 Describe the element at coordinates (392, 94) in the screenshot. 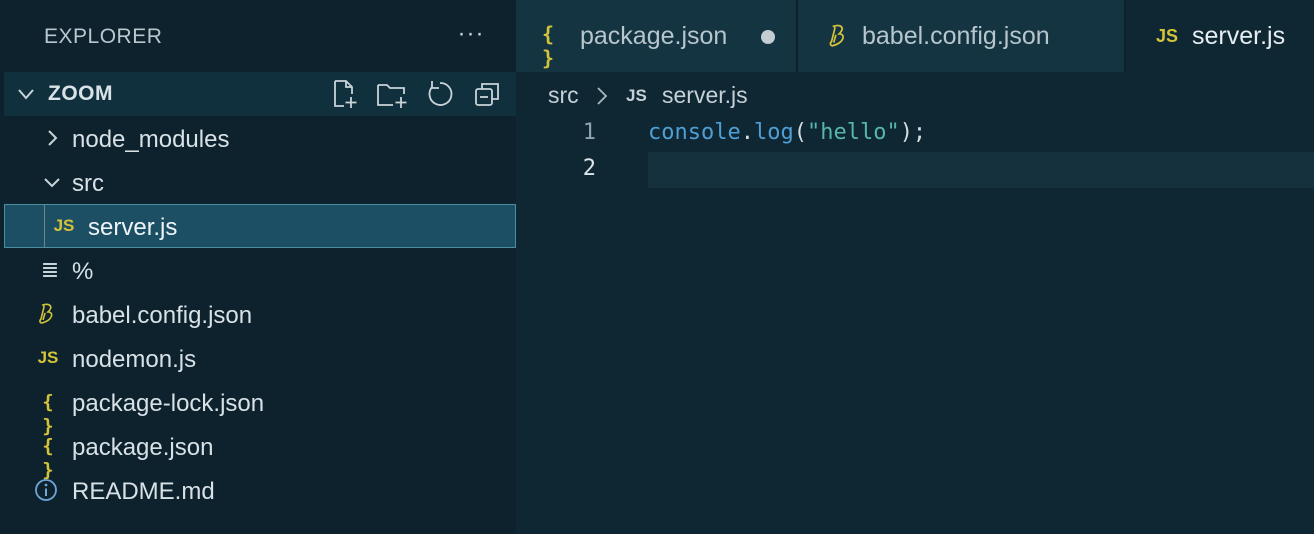

I see `new-folder-icon` at that location.